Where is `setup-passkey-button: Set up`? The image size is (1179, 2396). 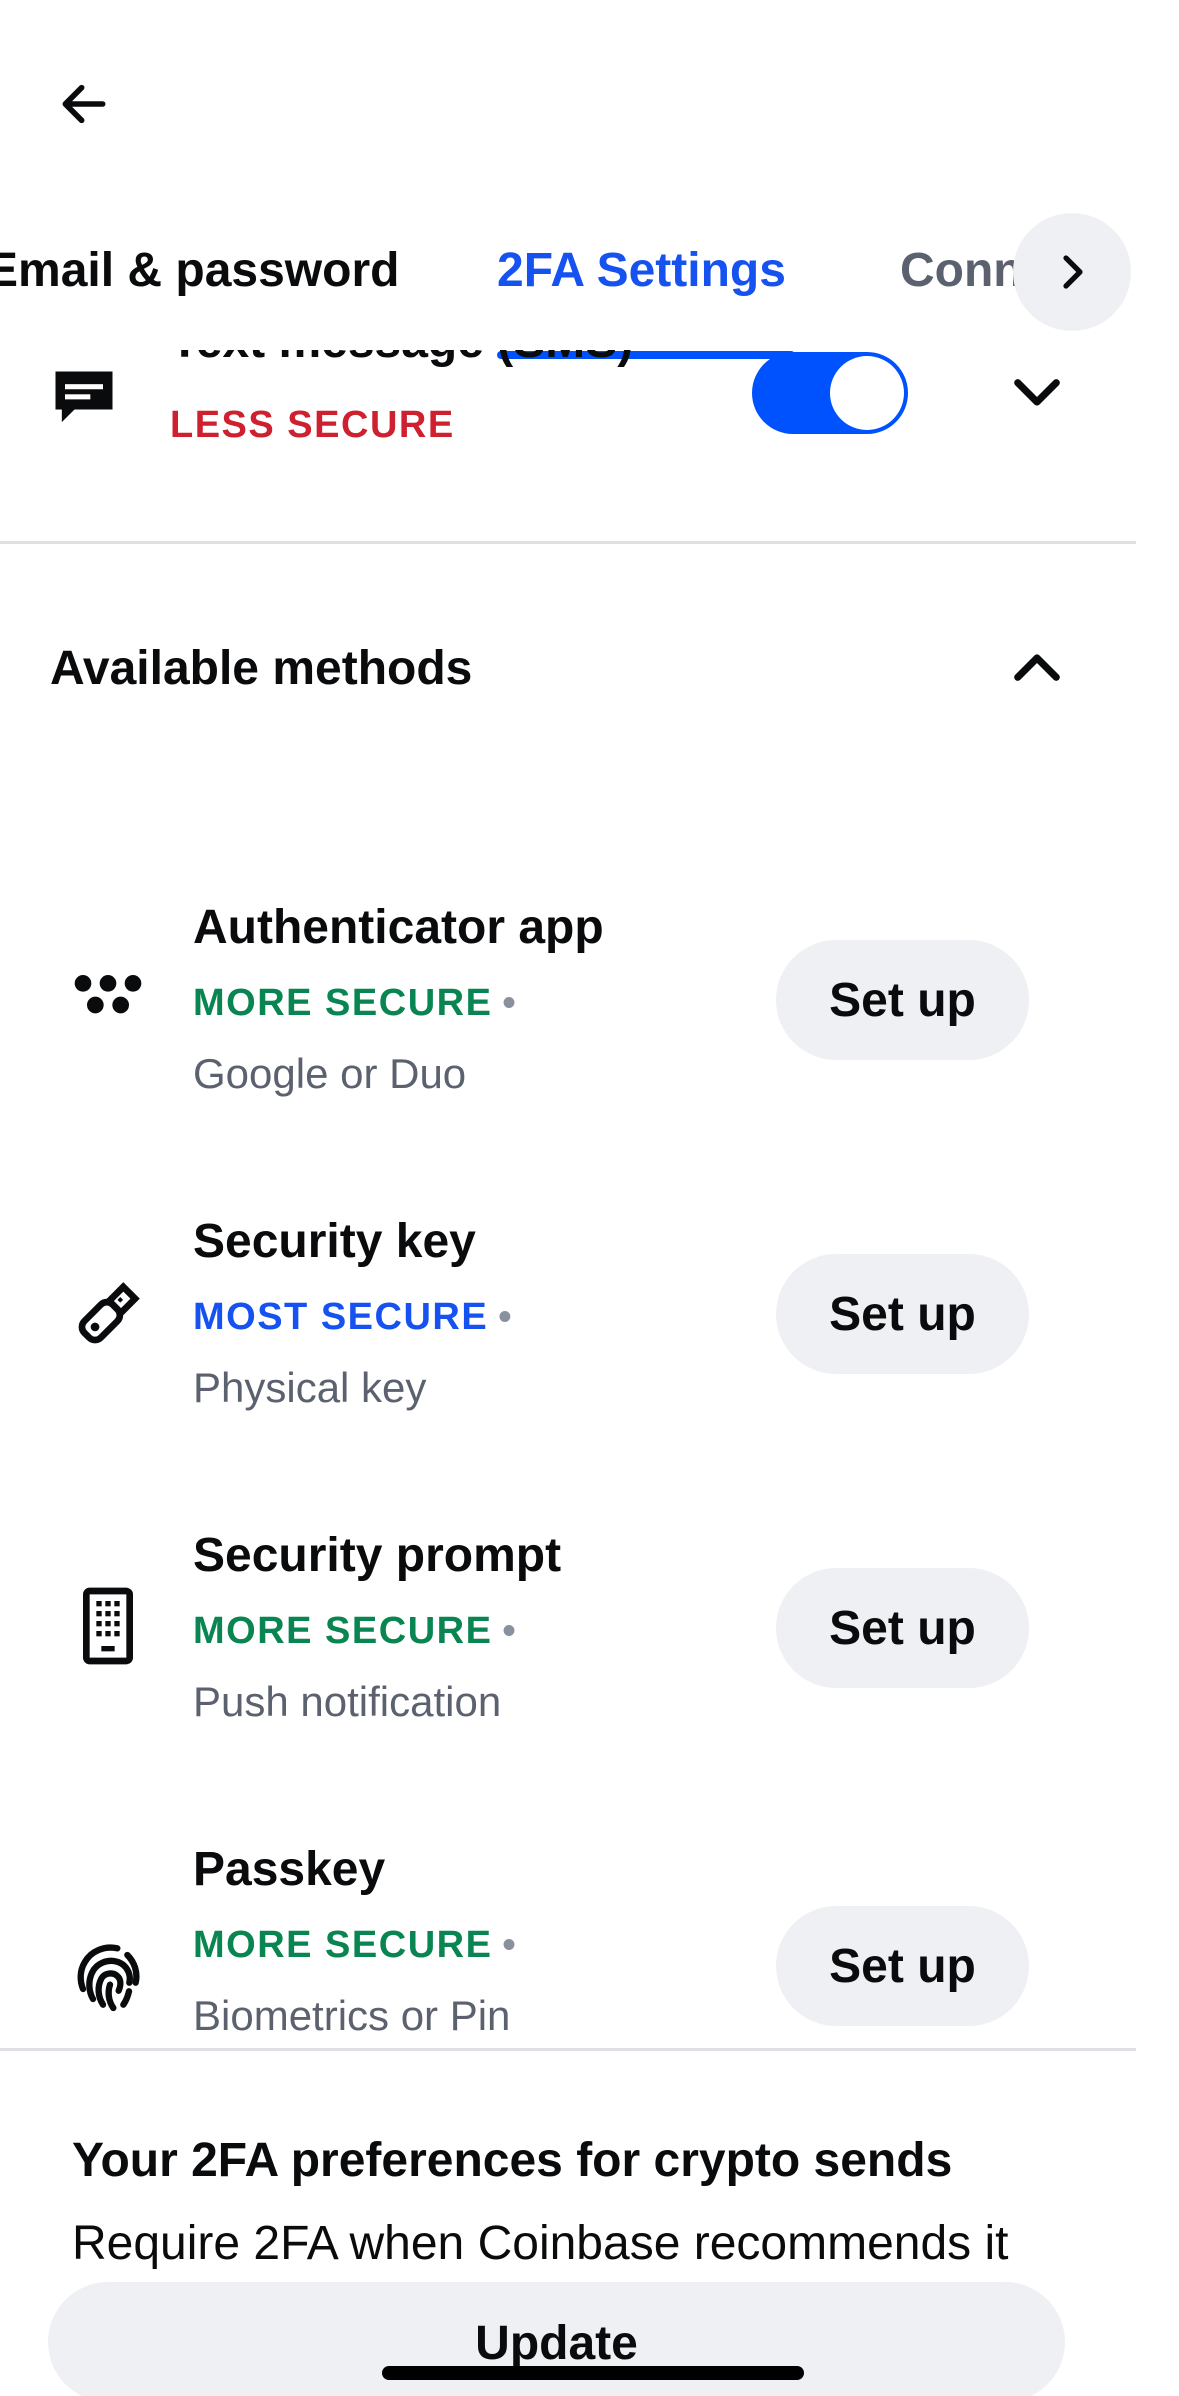 setup-passkey-button: Set up is located at coordinates (902, 1966).